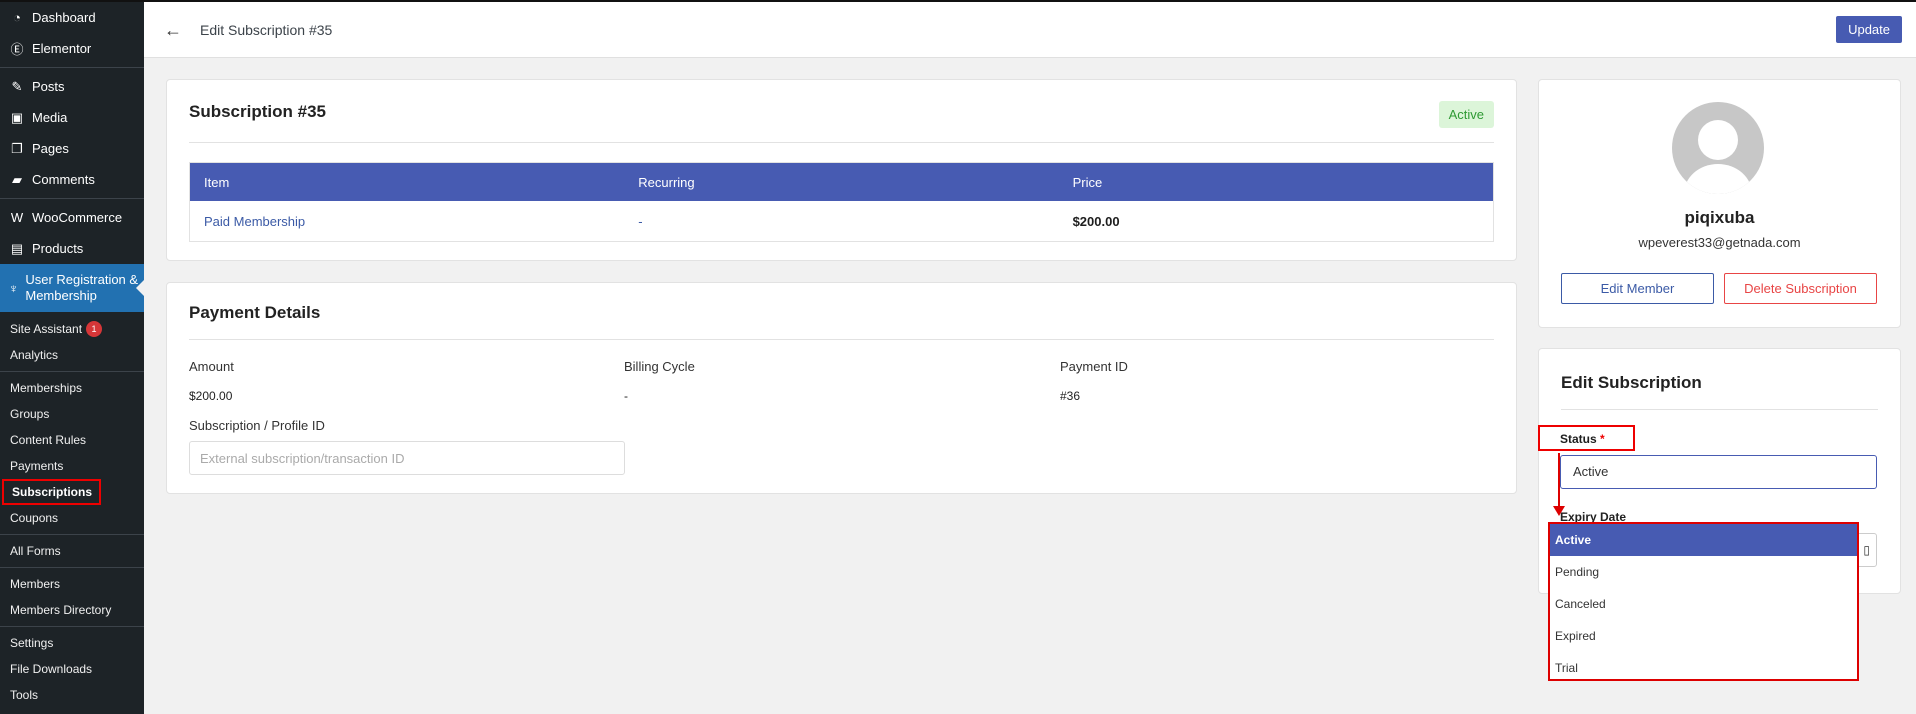 The height and width of the screenshot is (714, 1916). I want to click on price-value: $200.00, so click(1096, 221).